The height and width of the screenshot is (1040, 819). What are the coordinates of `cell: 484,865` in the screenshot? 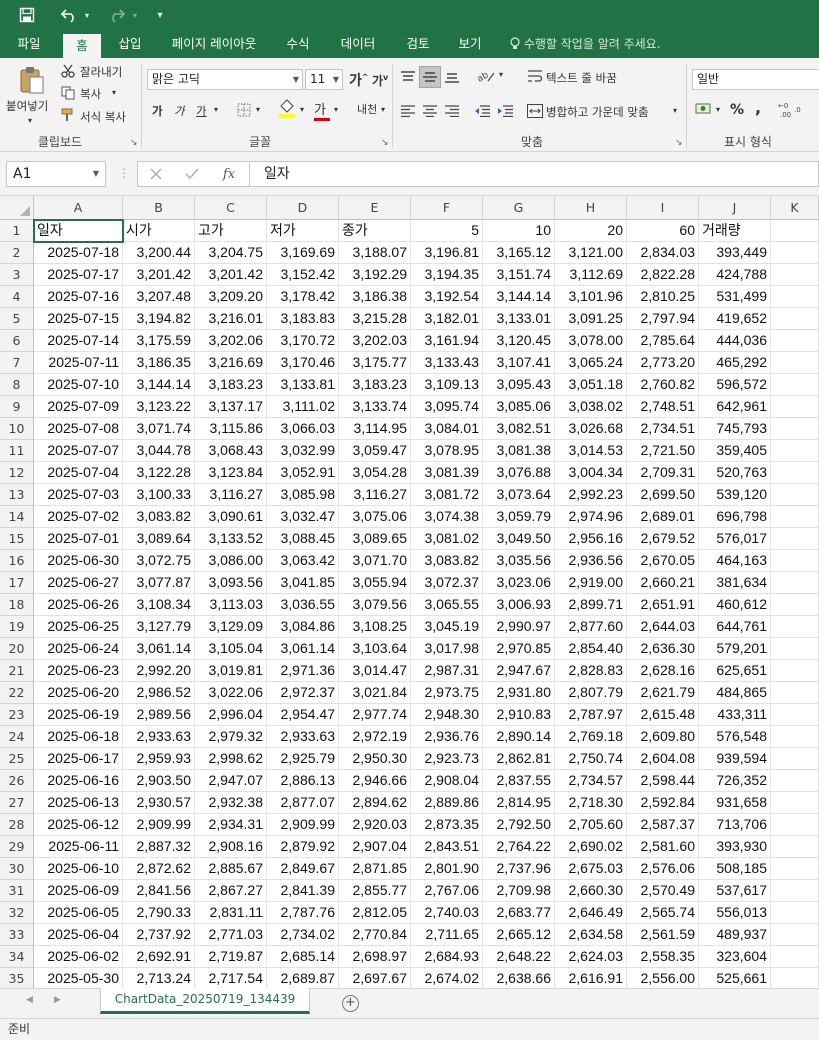 It's located at (735, 693).